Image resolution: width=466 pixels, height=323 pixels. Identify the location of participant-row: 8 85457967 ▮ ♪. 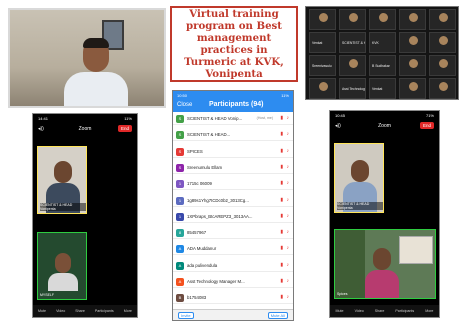
(233, 233).